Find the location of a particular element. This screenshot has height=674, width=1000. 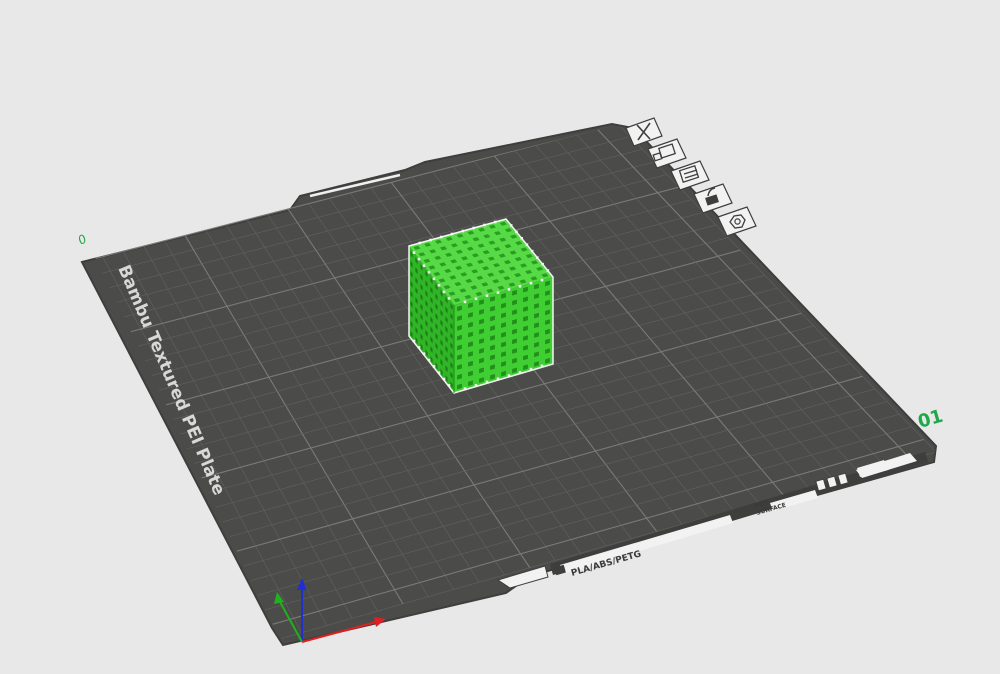

plate-corner-mark: 0 is located at coordinates (83, 239).